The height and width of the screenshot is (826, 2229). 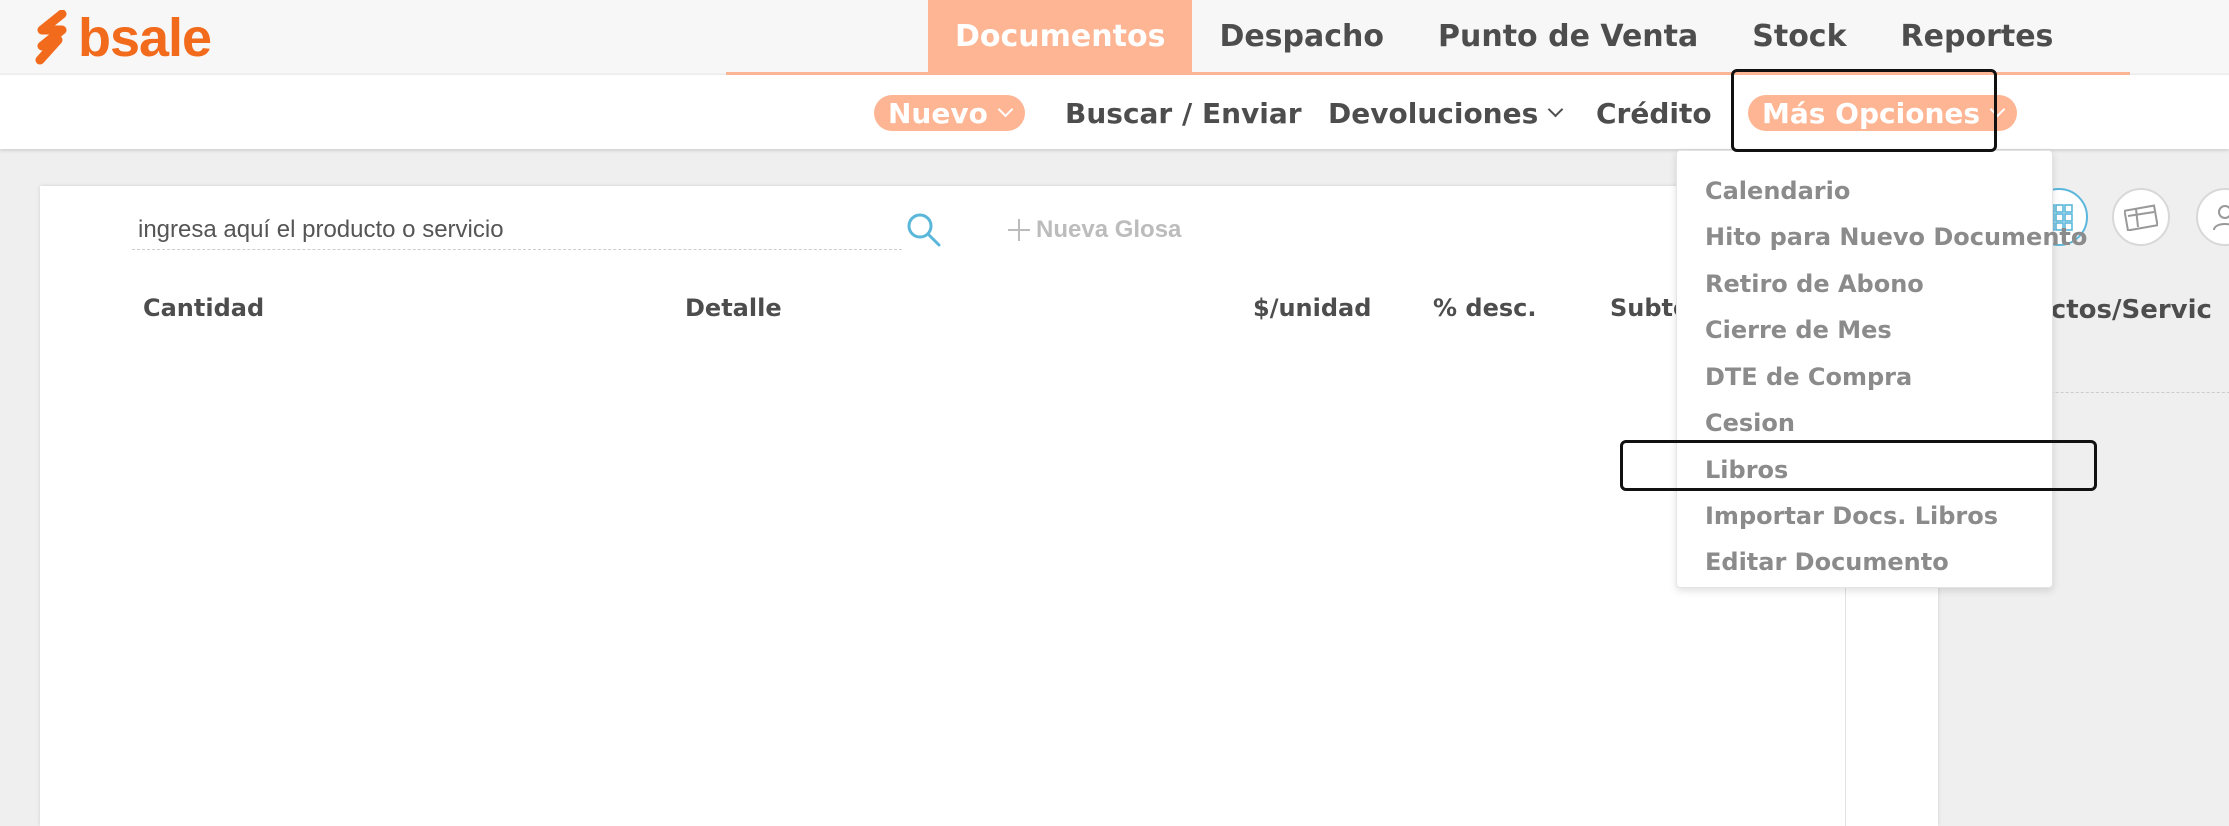 What do you see at coordinates (1827, 562) in the screenshot?
I see `menu-item-editar-documento: Editar Documento` at bounding box center [1827, 562].